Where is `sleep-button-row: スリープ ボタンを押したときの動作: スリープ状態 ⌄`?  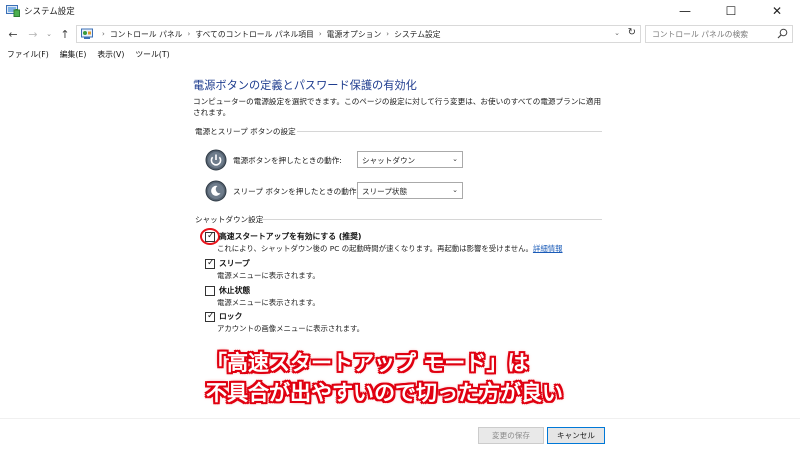 sleep-button-row: スリープ ボタンを押したときの動作: スリープ状態 ⌄ is located at coordinates (340, 191).